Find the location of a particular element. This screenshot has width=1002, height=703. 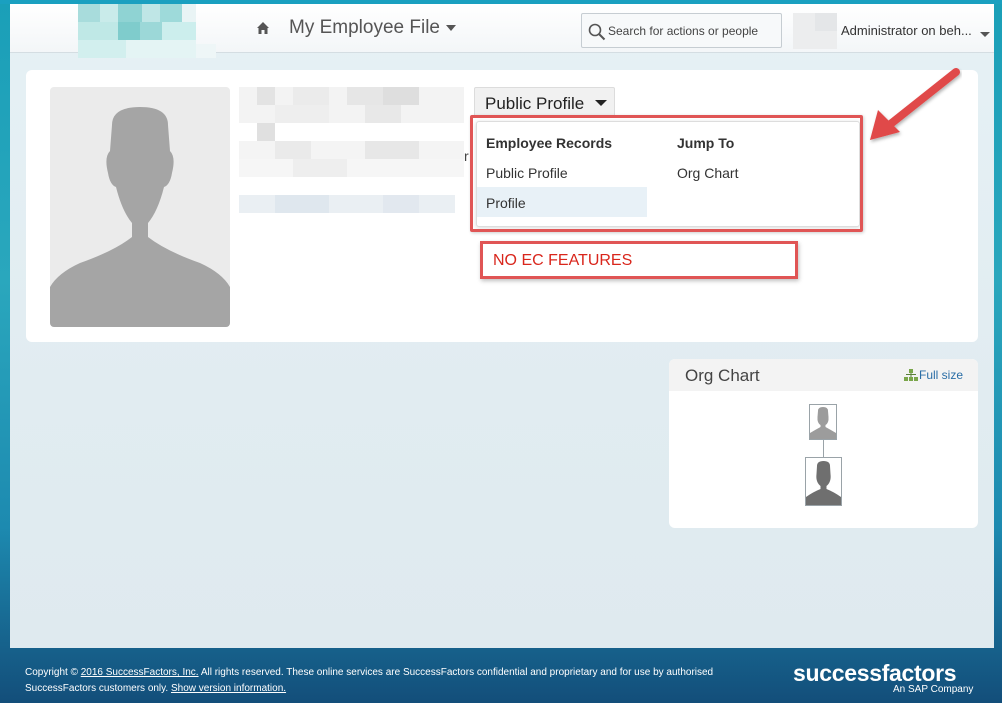

search-input is located at coordinates (693, 31).